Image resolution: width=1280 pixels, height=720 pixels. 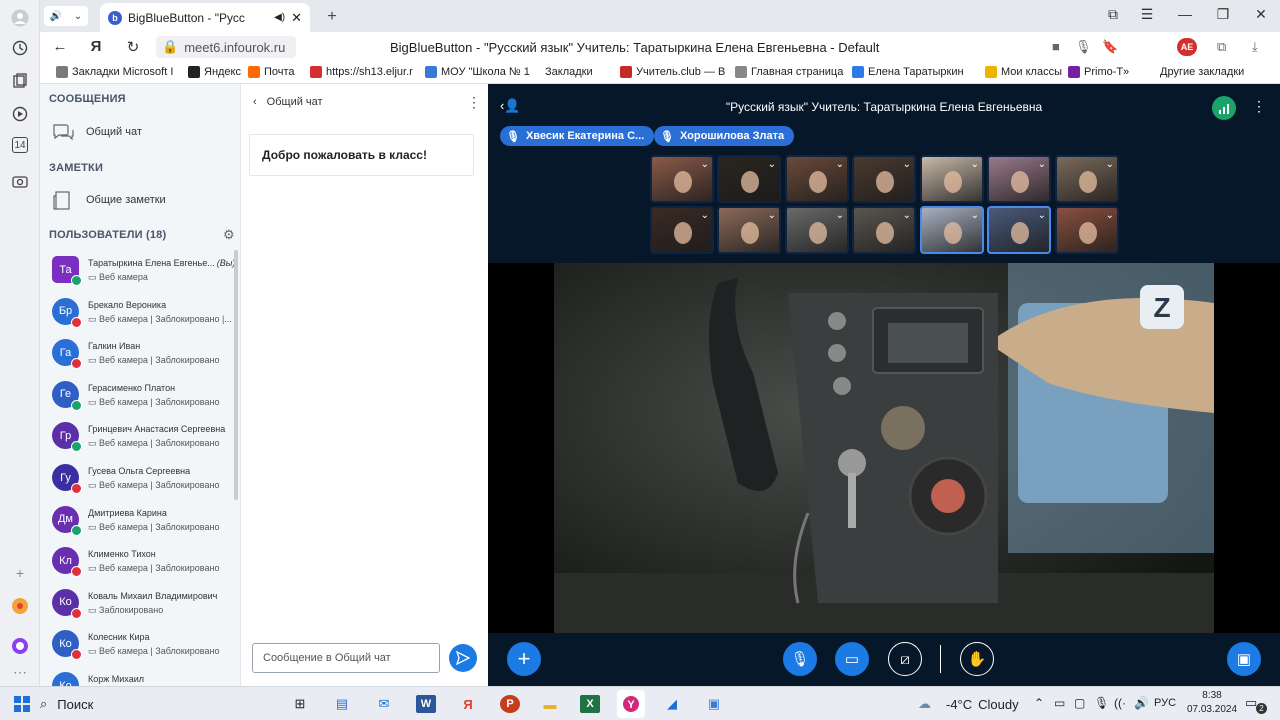 I want to click on excel-icon: X, so click(x=590, y=704).